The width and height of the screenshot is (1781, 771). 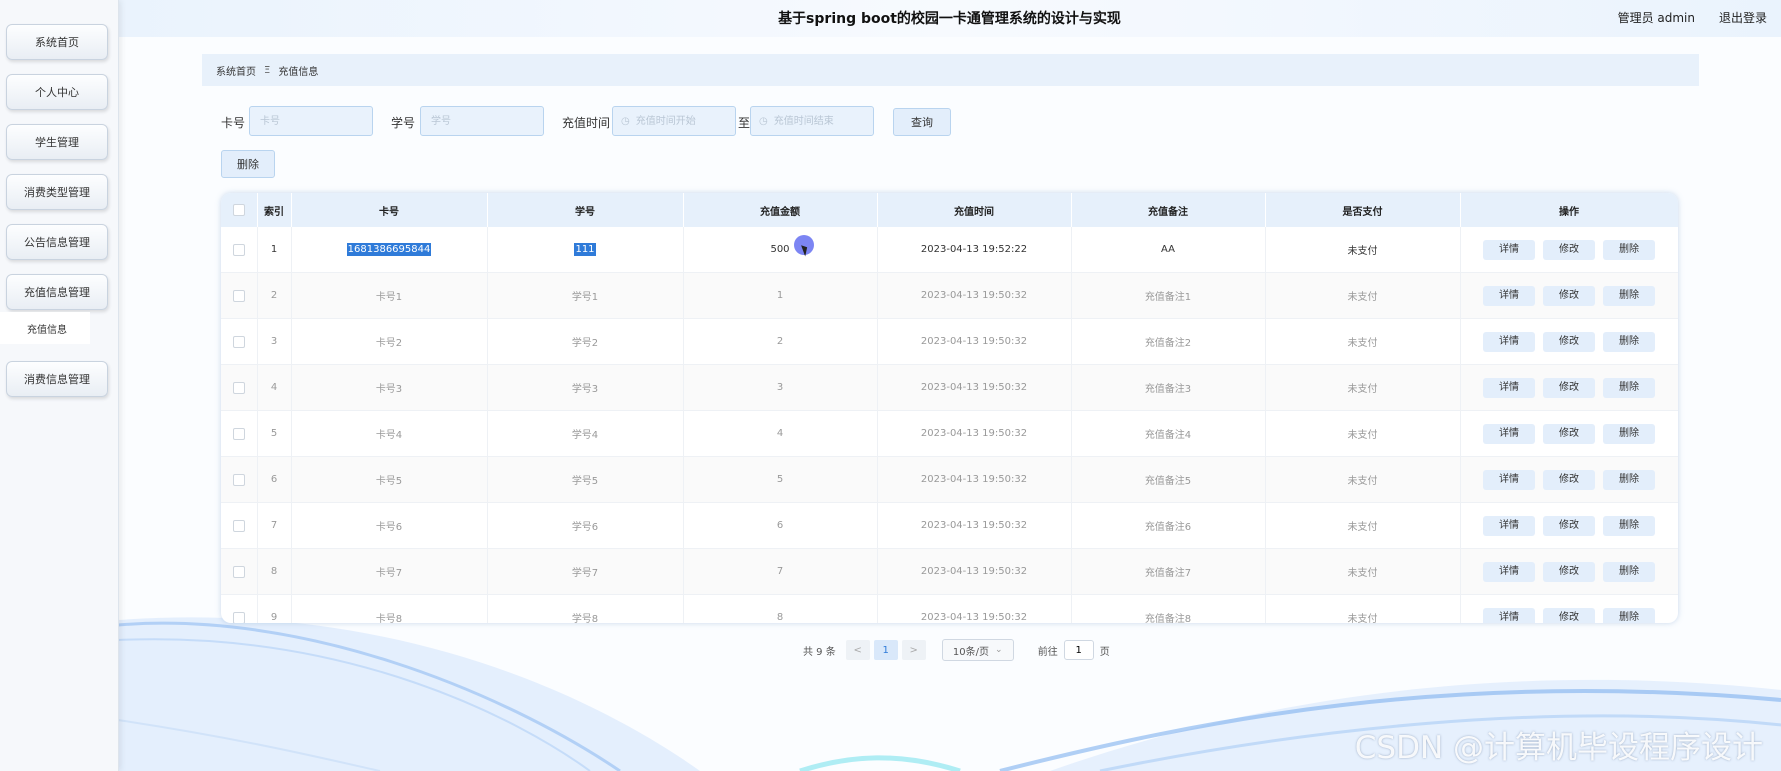 What do you see at coordinates (922, 122) in the screenshot?
I see `query-button: 查询` at bounding box center [922, 122].